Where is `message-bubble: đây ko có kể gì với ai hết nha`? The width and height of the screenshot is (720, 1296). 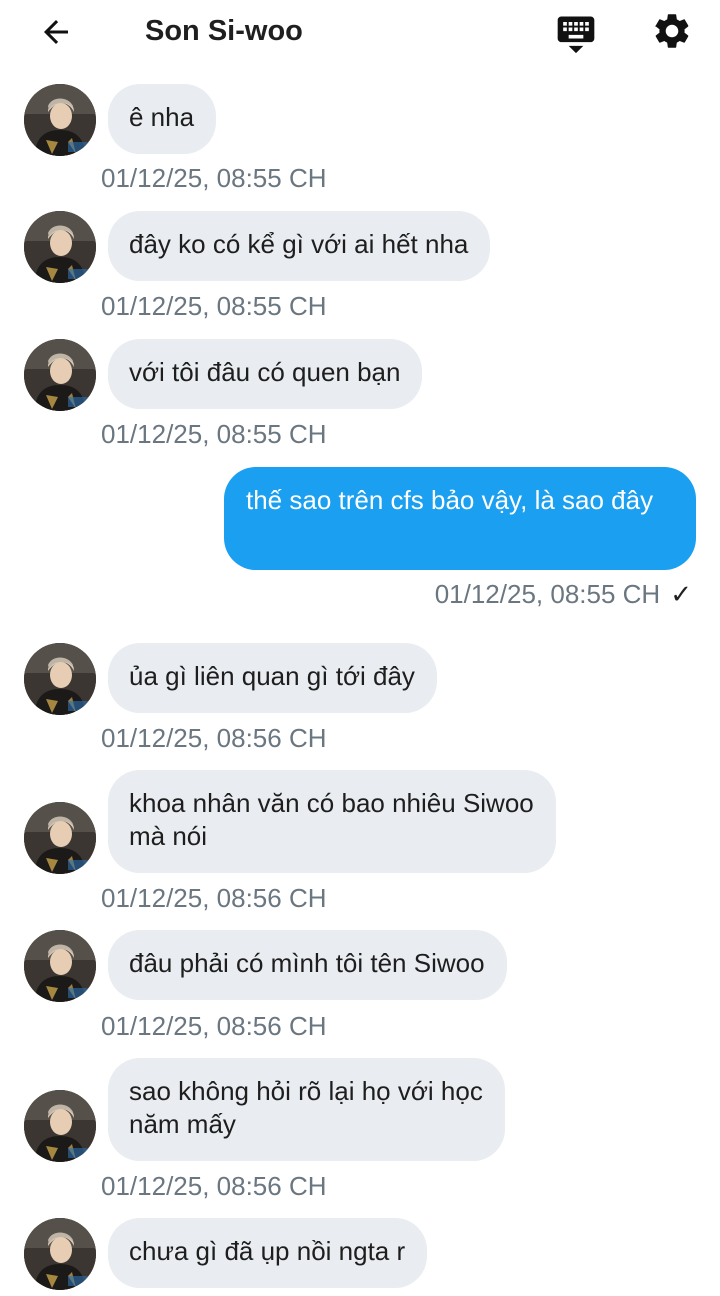 message-bubble: đây ko có kể gì với ai hết nha is located at coordinates (299, 246).